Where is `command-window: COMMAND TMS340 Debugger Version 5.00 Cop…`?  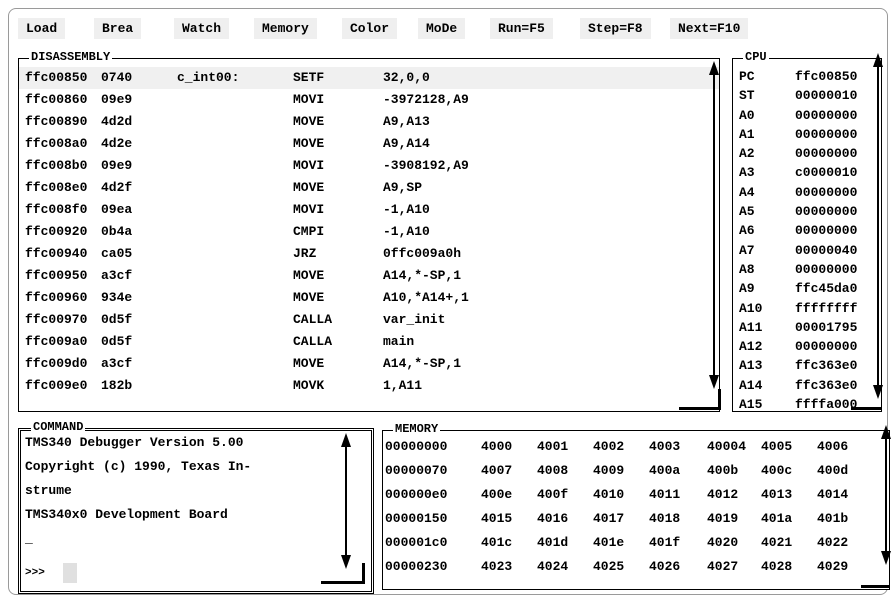
command-window: COMMAND TMS340 Debugger Version 5.00 Cop… is located at coordinates (196, 507).